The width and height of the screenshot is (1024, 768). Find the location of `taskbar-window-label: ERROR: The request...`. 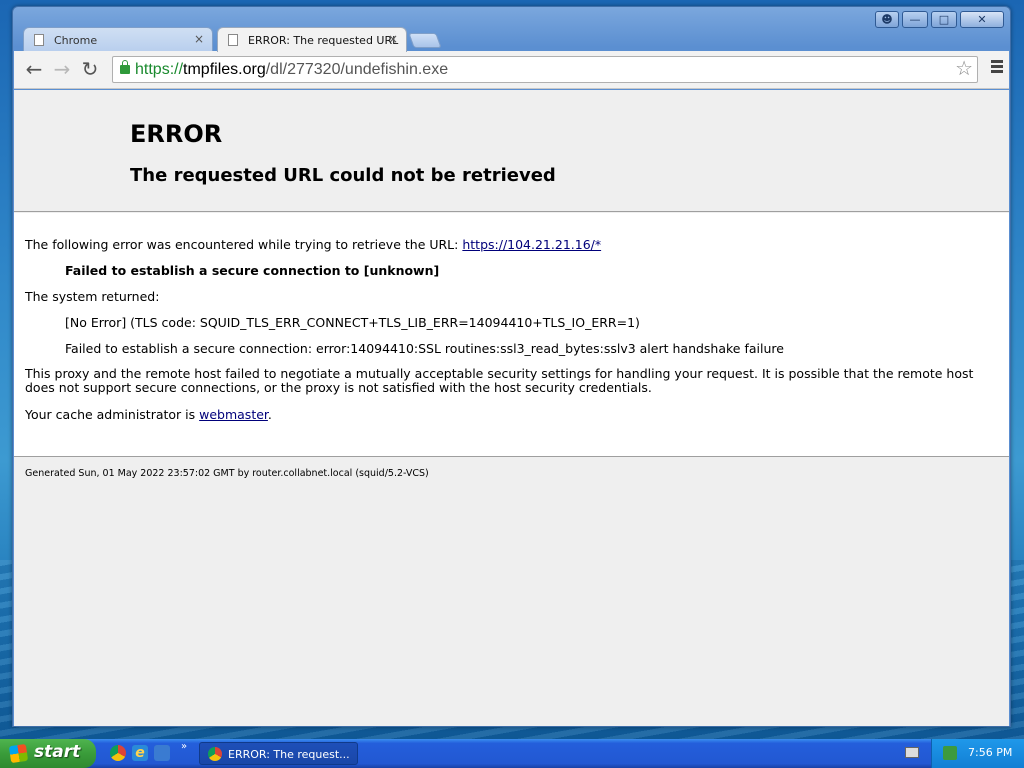

taskbar-window-label: ERROR: The request... is located at coordinates (289, 754).